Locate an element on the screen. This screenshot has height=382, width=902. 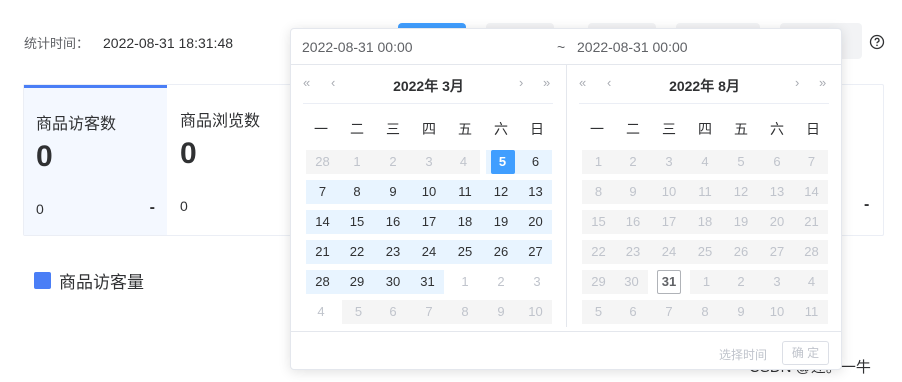
end-datetime-input: 2022-08-31 00:00 is located at coordinates (632, 47).